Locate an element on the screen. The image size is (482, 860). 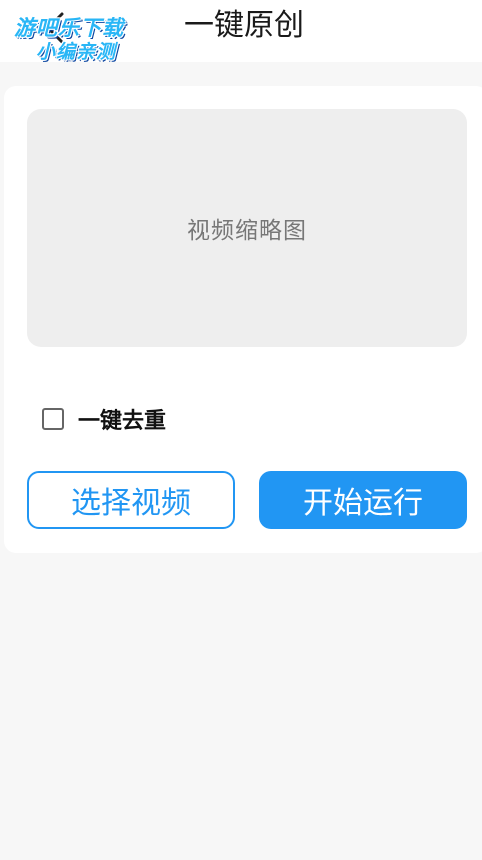
dedupe-checkbox is located at coordinates (53, 419).